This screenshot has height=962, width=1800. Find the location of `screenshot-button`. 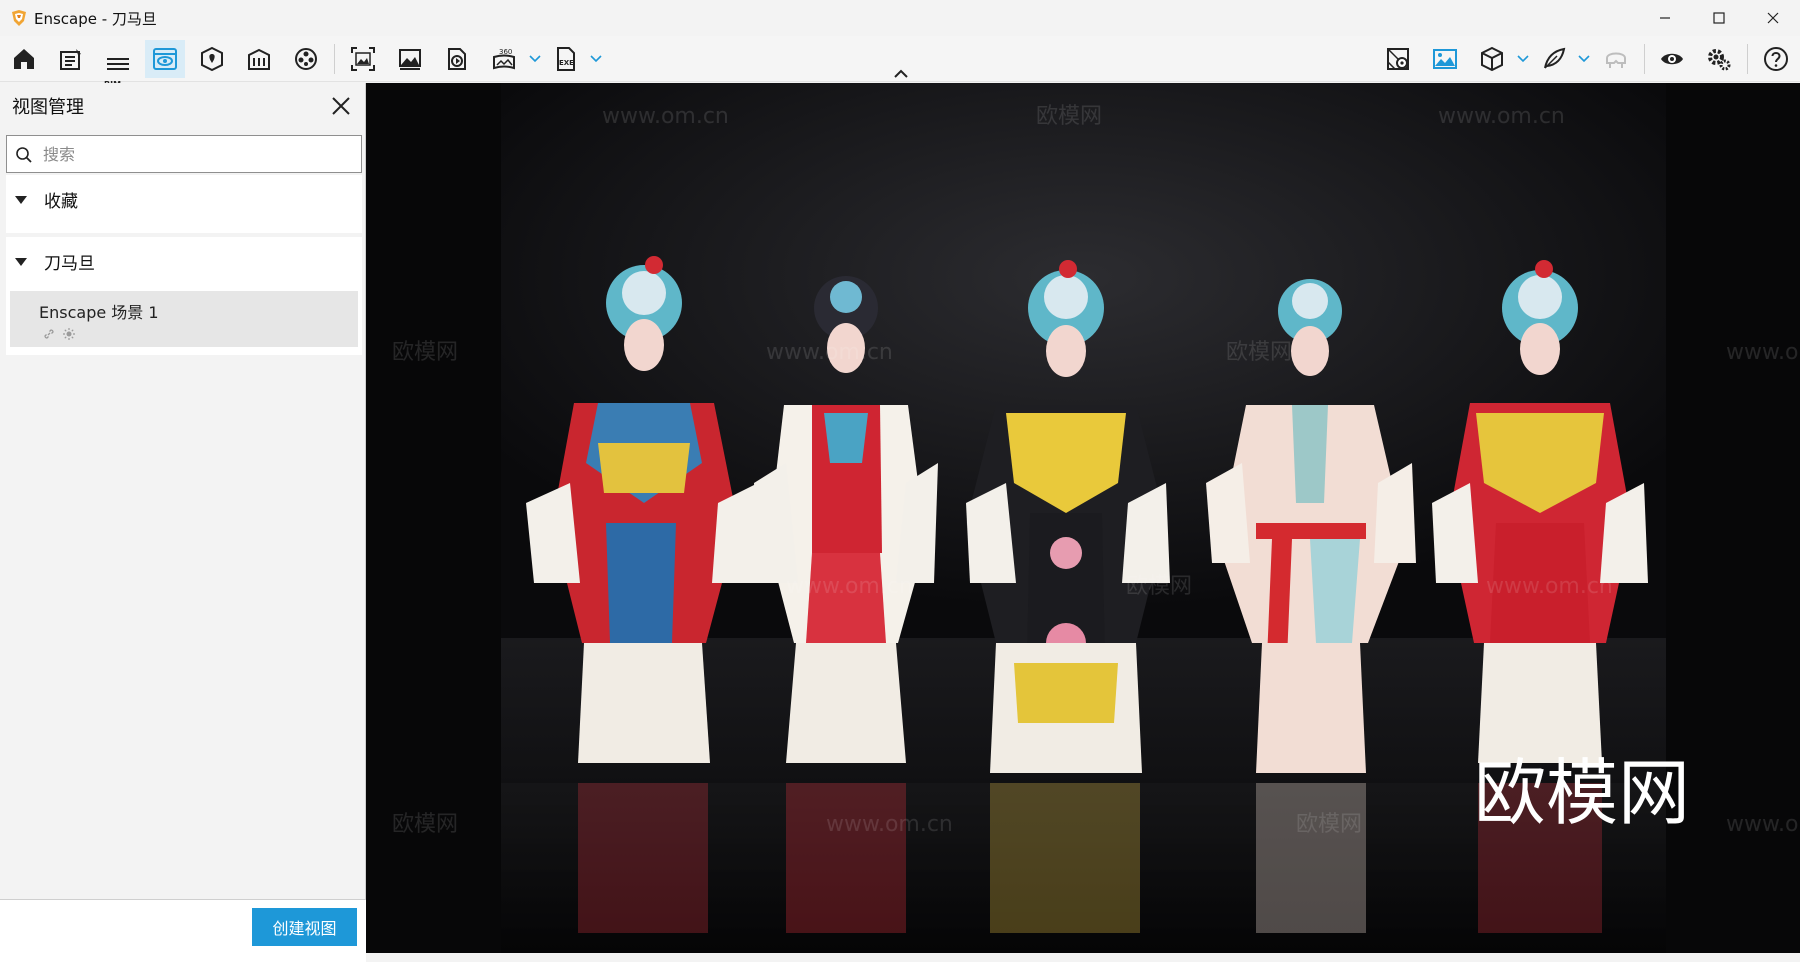

screenshot-button is located at coordinates (363, 59).